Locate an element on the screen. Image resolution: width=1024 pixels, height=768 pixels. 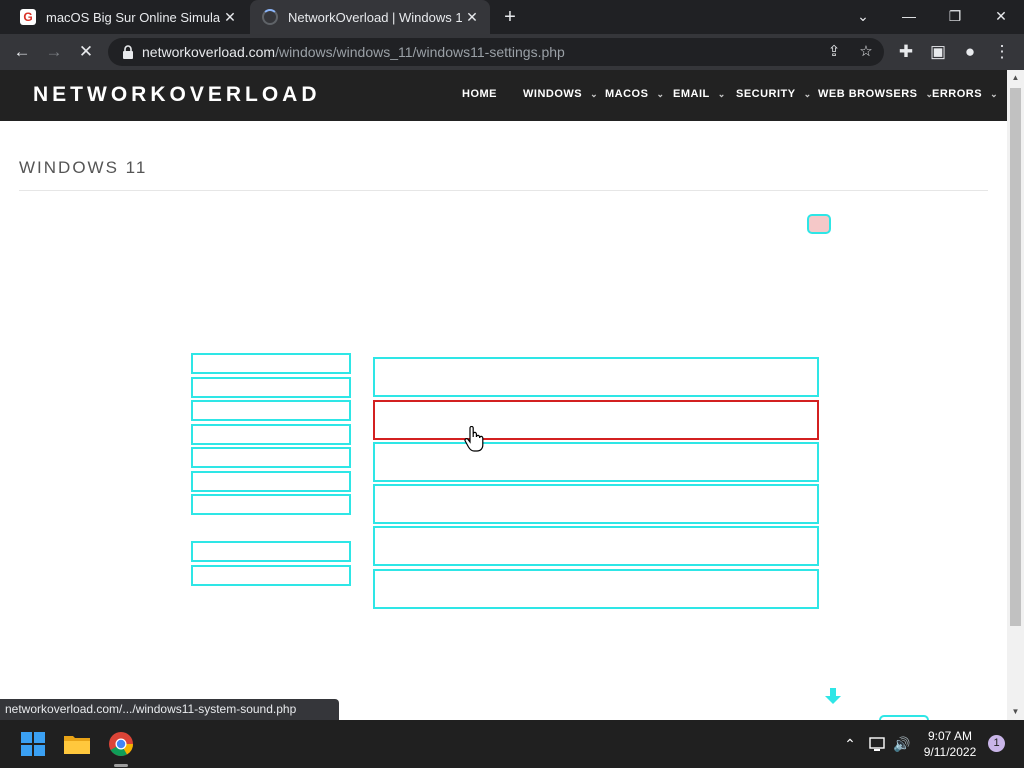
profile-icon: ● is located at coordinates (970, 52).